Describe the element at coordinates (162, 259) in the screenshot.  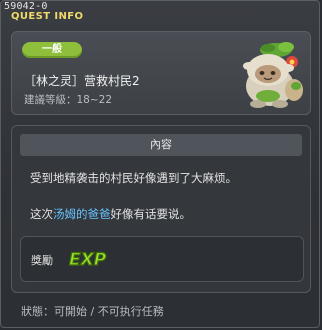
I see `reward-box: 獎勵 EXP` at that location.